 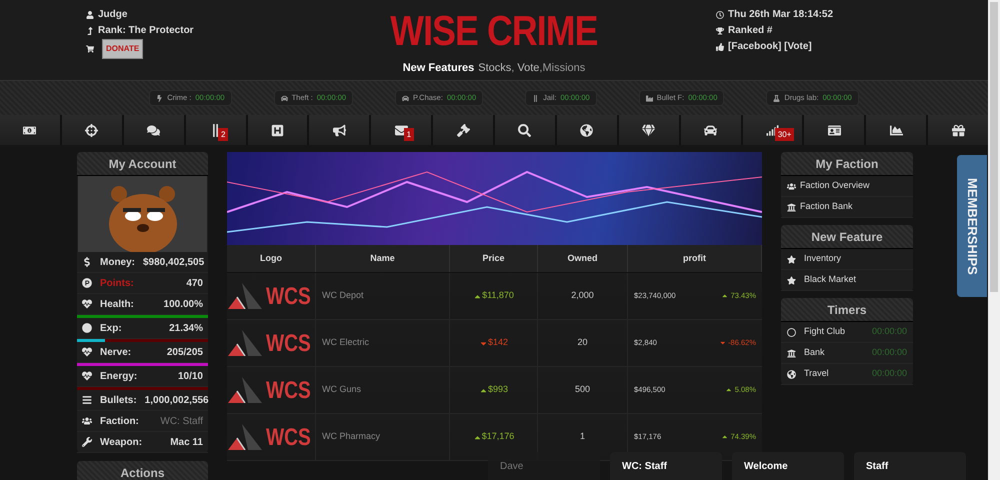 I want to click on gavel-icon, so click(x=463, y=130).